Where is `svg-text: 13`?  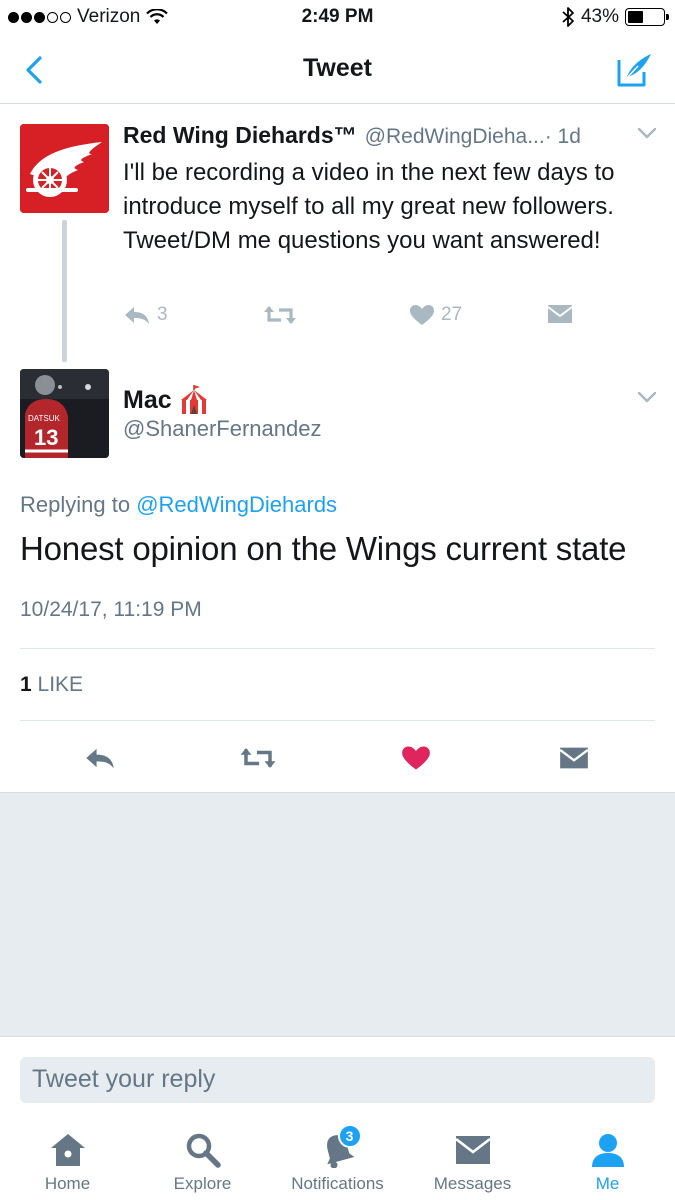
svg-text: 13 is located at coordinates (46, 437).